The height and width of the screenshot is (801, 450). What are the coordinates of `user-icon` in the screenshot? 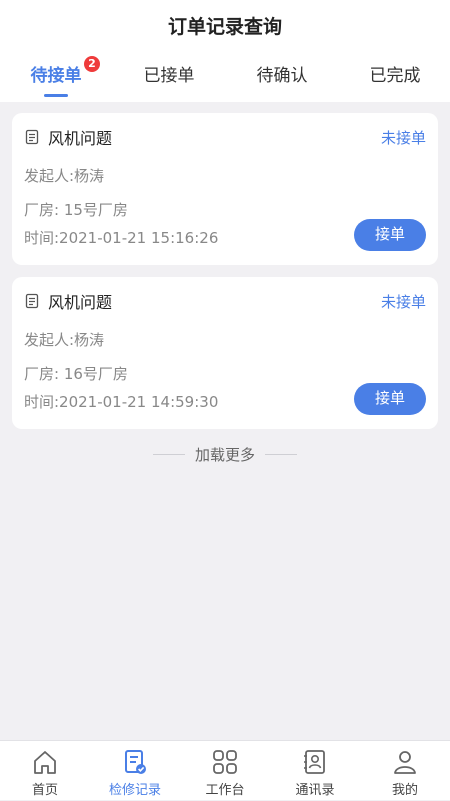 It's located at (405, 762).